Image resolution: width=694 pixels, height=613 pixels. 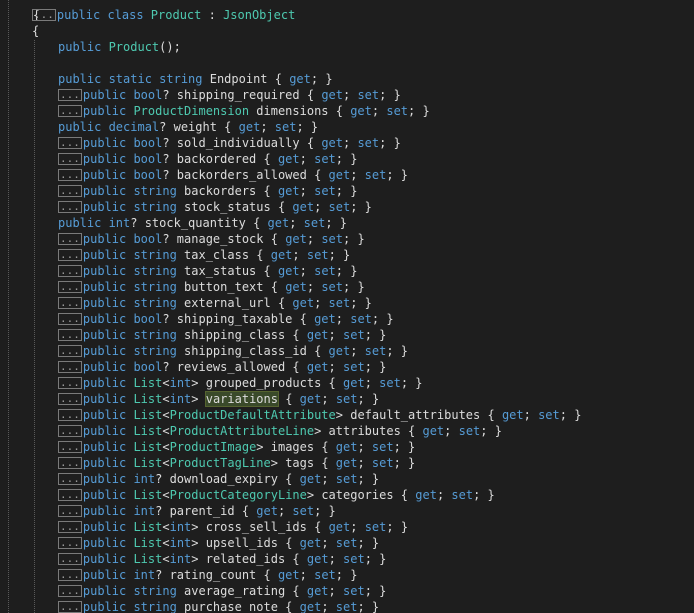 What do you see at coordinates (242, 431) in the screenshot?
I see `code-token: ProductAttributeLine` at bounding box center [242, 431].